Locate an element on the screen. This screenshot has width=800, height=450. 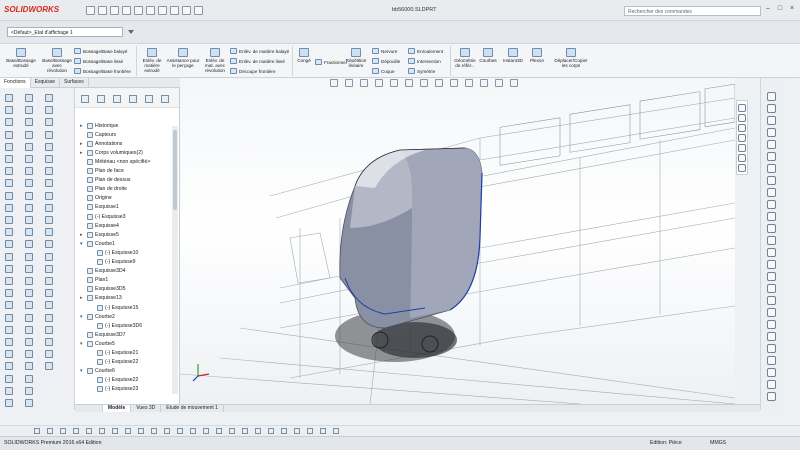
filter-icon is located at coordinates (85, 99).